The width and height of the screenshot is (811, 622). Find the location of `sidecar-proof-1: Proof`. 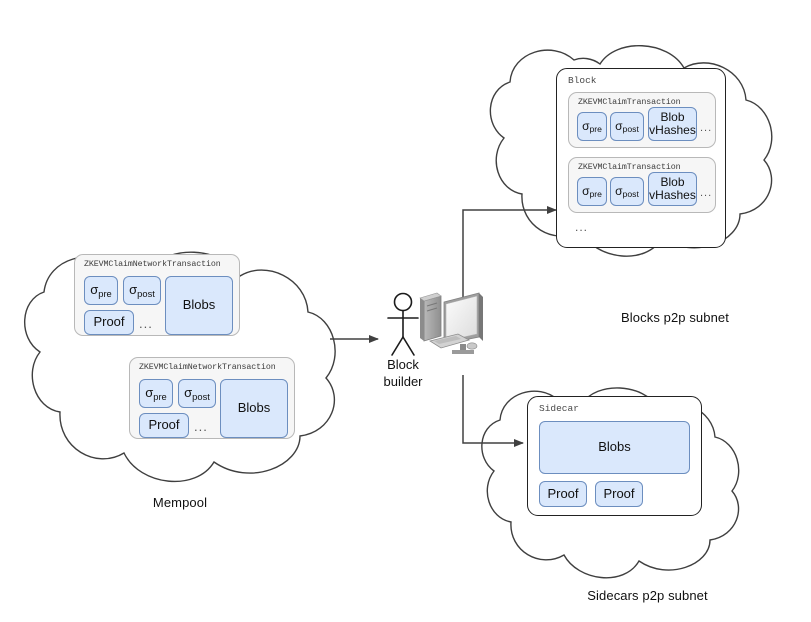

sidecar-proof-1: Proof is located at coordinates (563, 494).